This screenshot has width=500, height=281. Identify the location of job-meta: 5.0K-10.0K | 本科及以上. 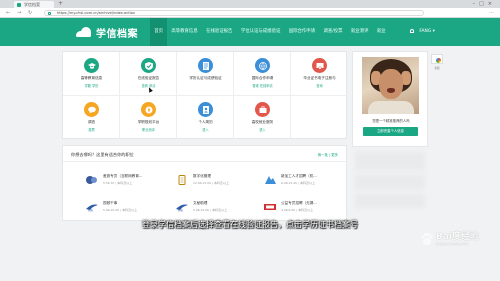
(210, 210).